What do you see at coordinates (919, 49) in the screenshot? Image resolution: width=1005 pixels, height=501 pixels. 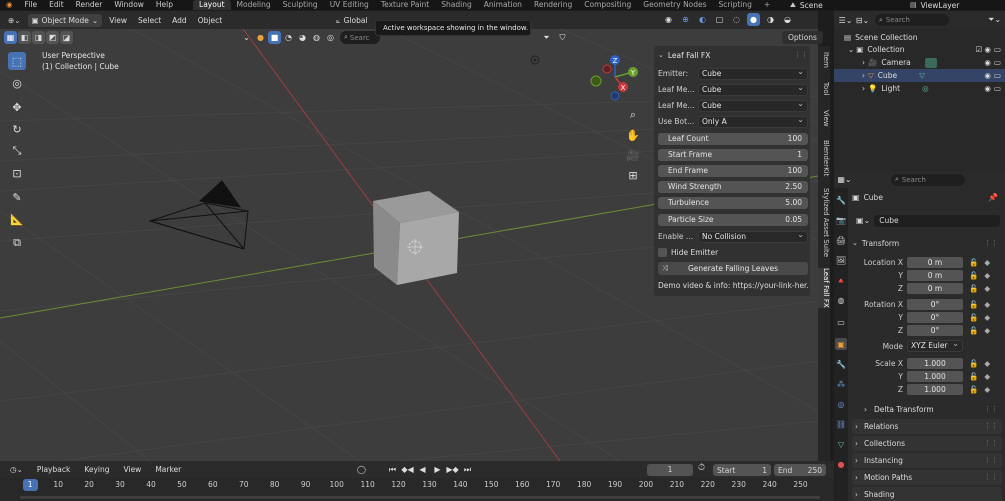 I see `collection-row: ⌄ ▣ Collection ☑ ◉ ▭` at bounding box center [919, 49].